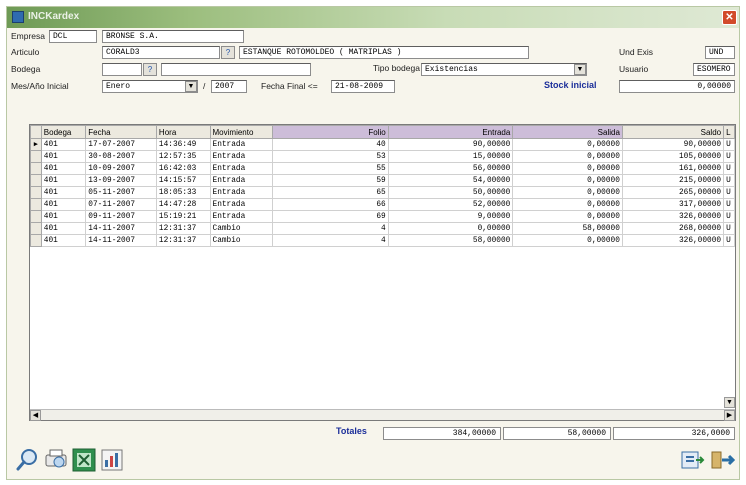 This screenshot has width=746, height=485. Describe the element at coordinates (373, 17) in the screenshot. I see `title-bar: INCKardex ✕` at that location.